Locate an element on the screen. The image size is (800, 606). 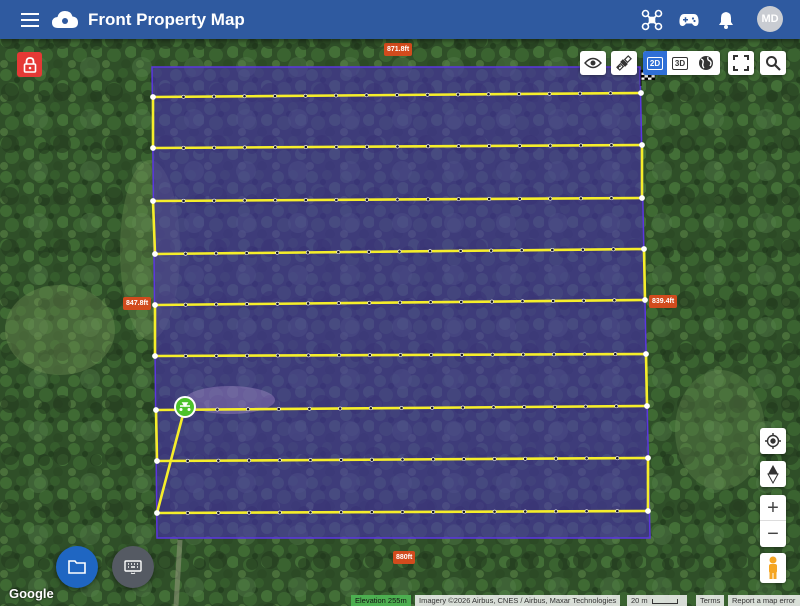
cloud-logo-icon is located at coordinates (65, 20).